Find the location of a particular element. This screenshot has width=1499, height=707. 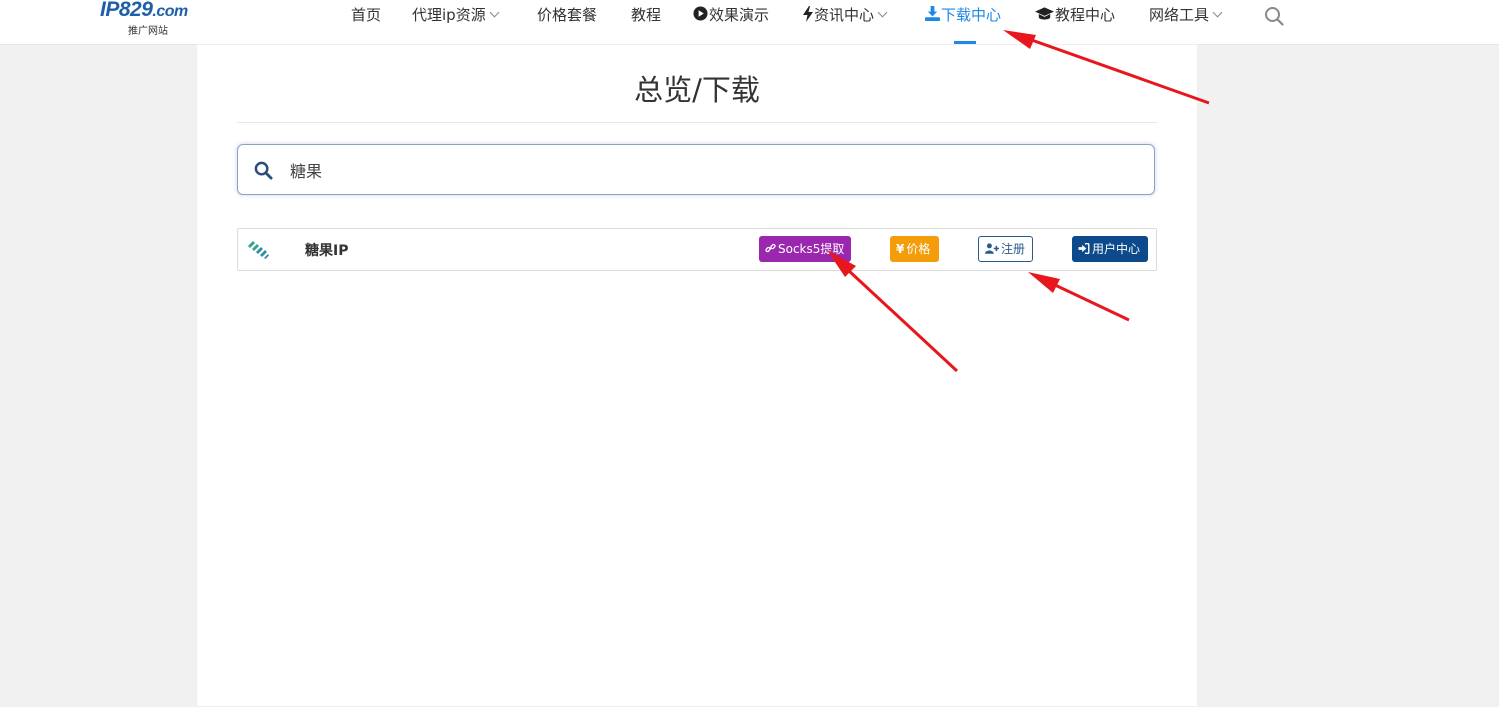

lightning-icon is located at coordinates (808, 13).